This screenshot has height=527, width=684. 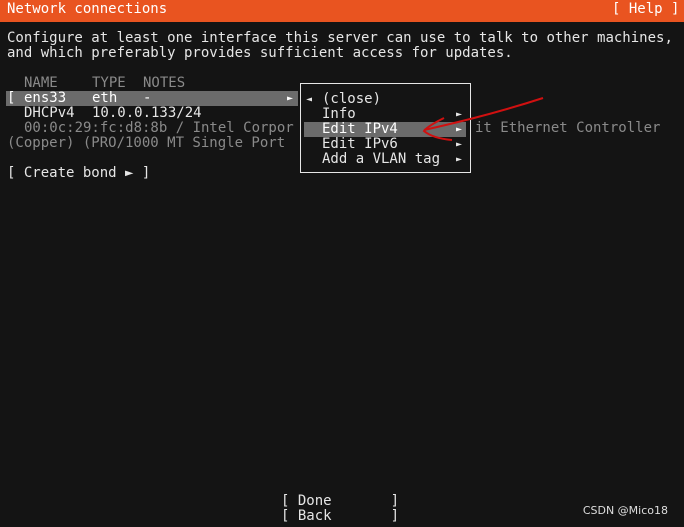 What do you see at coordinates (340, 516) in the screenshot?
I see `back-button: [ Back ]` at bounding box center [340, 516].